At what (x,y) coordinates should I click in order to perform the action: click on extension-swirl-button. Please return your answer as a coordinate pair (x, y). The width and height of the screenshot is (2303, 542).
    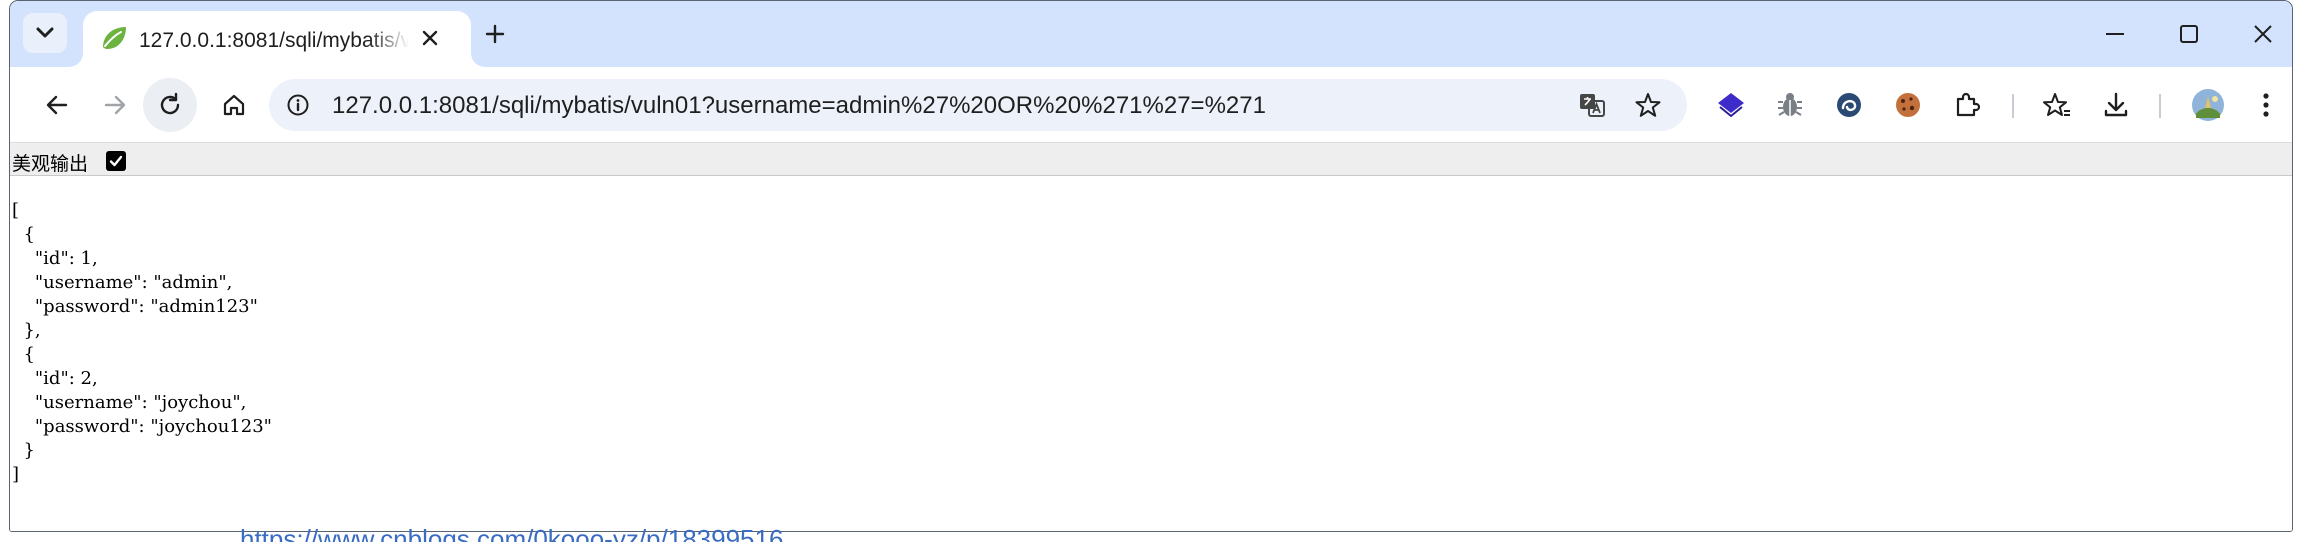
    Looking at the image, I should click on (1849, 105).